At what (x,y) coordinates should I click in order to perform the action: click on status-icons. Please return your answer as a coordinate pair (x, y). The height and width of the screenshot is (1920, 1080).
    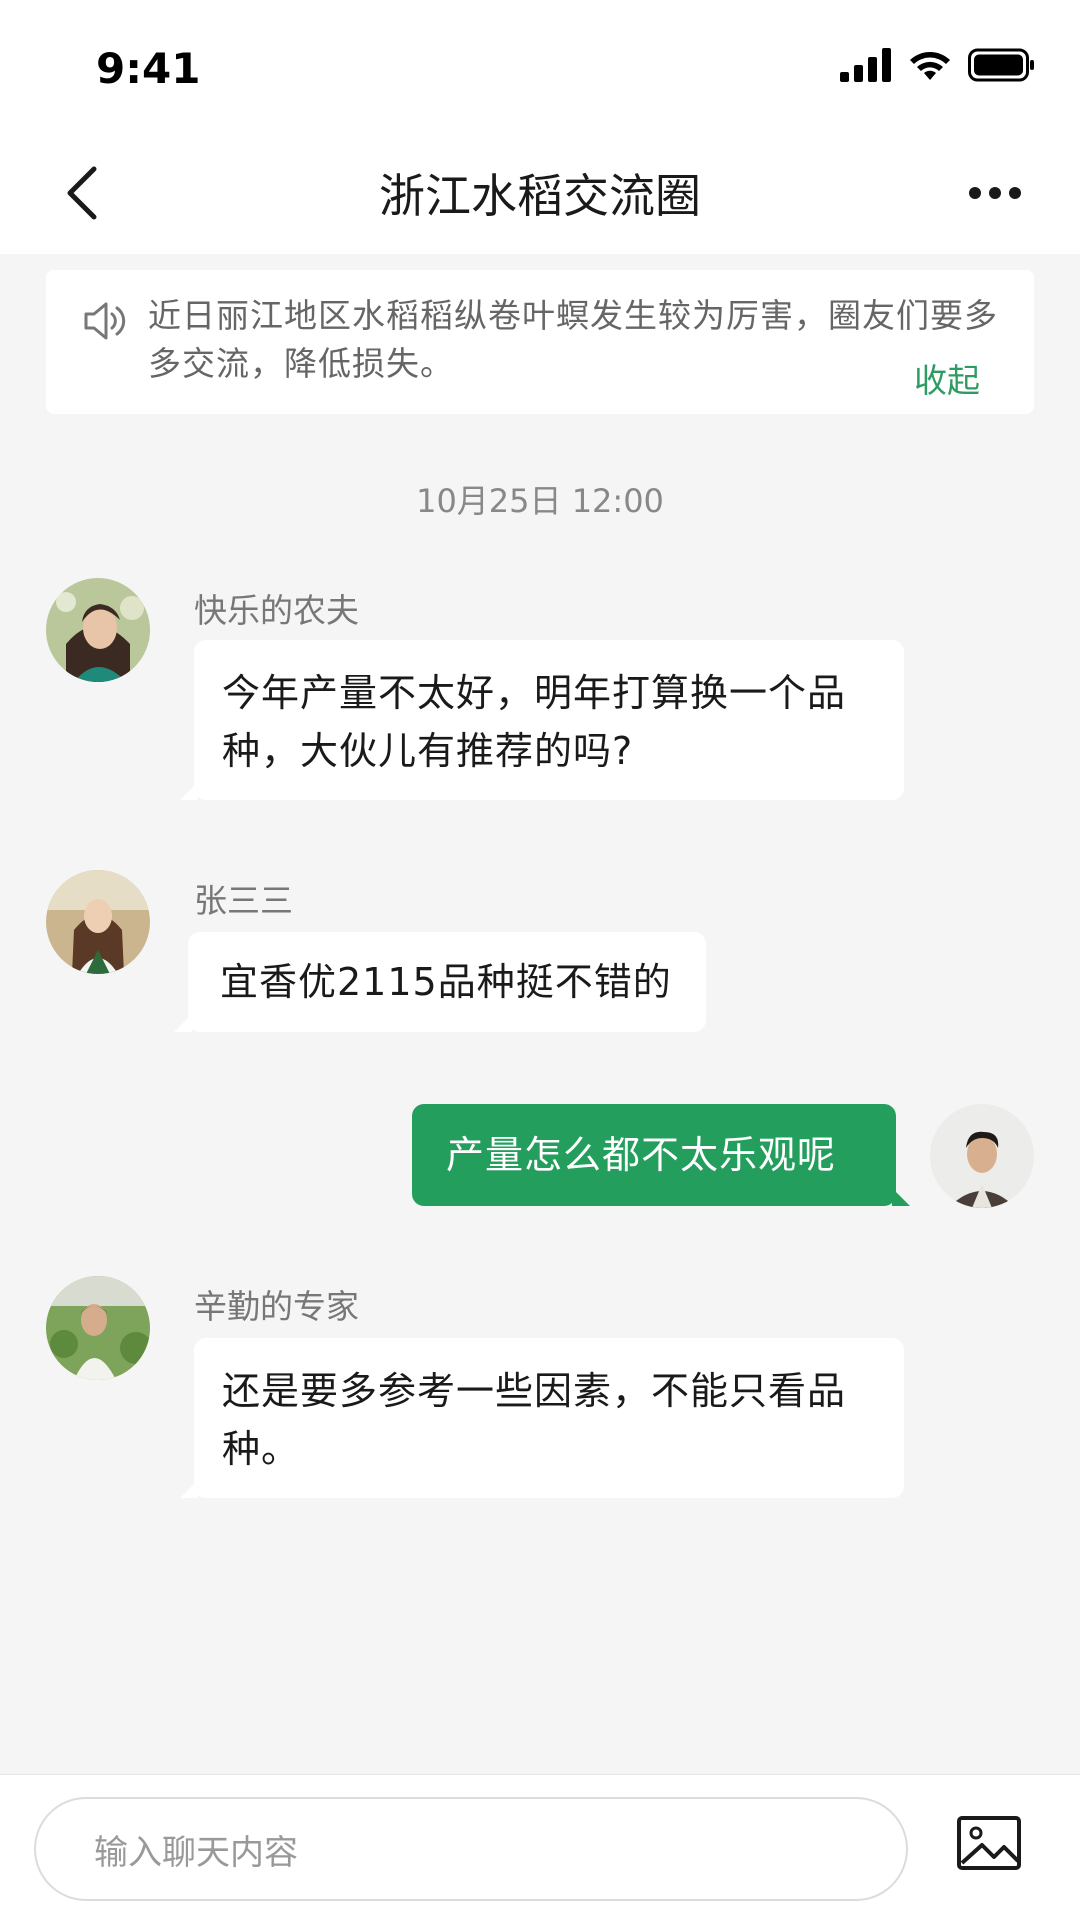
    Looking at the image, I should click on (938, 65).